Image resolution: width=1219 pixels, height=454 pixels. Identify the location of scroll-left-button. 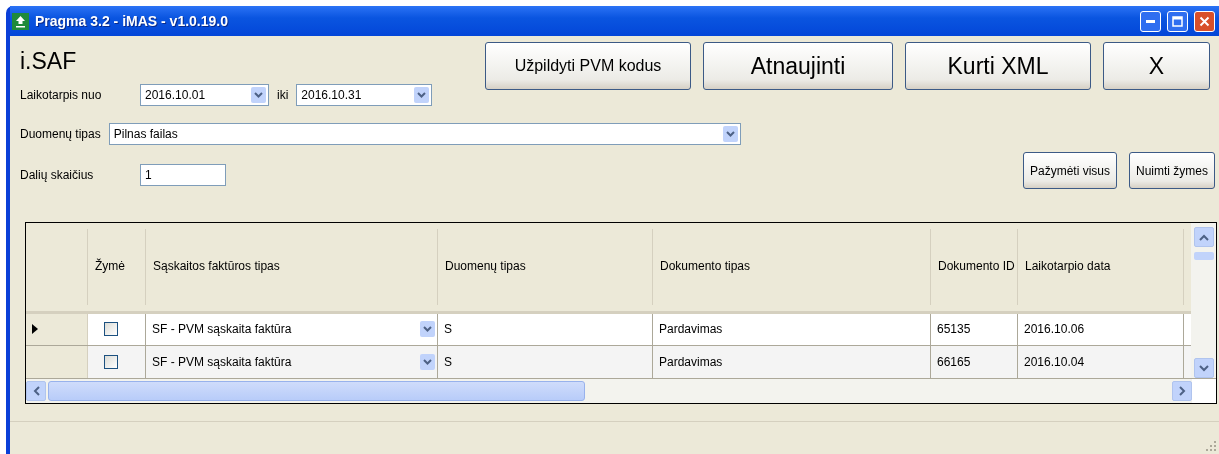
(36, 391).